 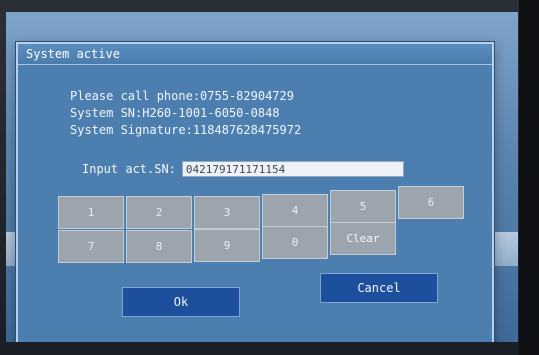 What do you see at coordinates (255, 54) in the screenshot?
I see `dialog-title: System active` at bounding box center [255, 54].